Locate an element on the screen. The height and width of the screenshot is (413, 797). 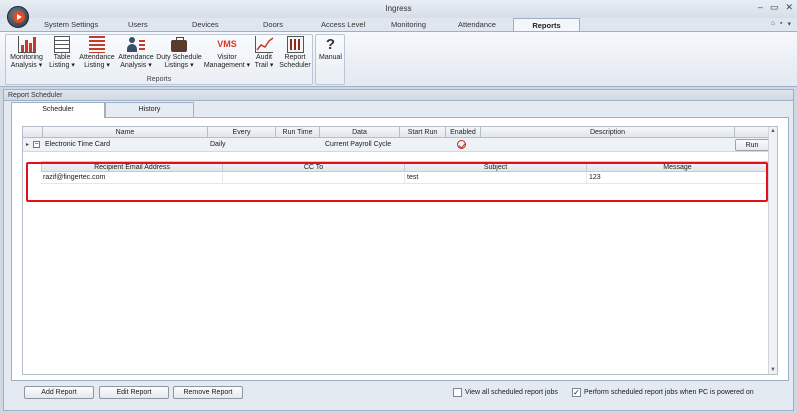
monitoring-analysis-button: Monitoring Analysis ▾ is located at coordinates (26, 55).